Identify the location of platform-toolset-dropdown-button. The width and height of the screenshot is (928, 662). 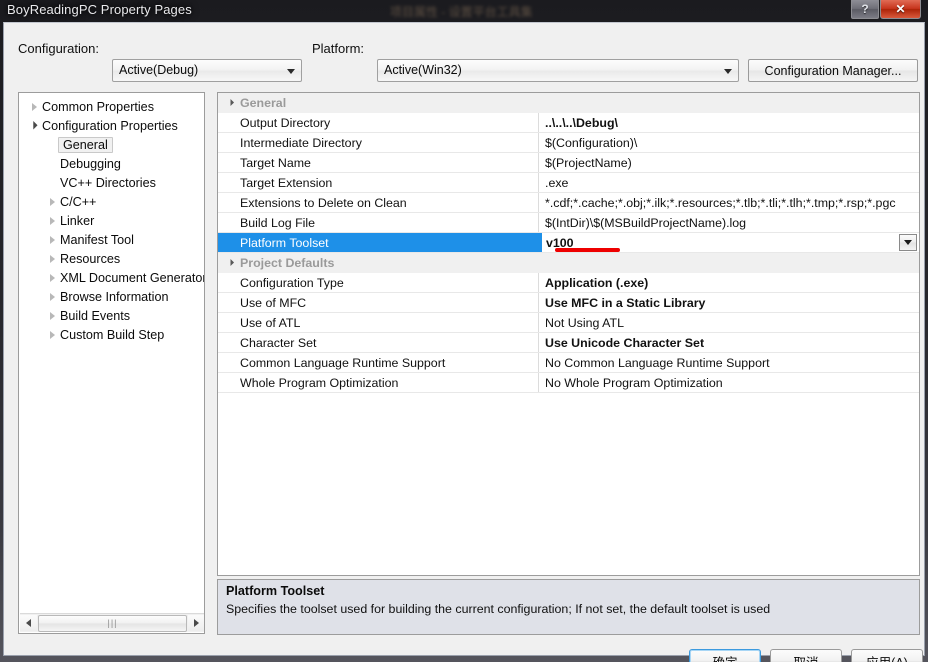
(908, 242).